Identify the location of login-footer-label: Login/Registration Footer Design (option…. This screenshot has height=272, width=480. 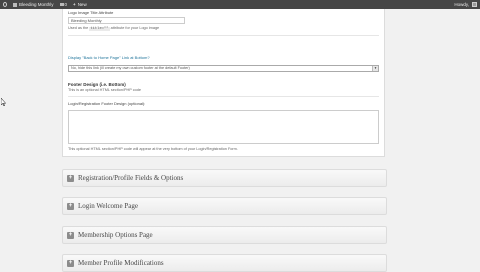
(107, 103).